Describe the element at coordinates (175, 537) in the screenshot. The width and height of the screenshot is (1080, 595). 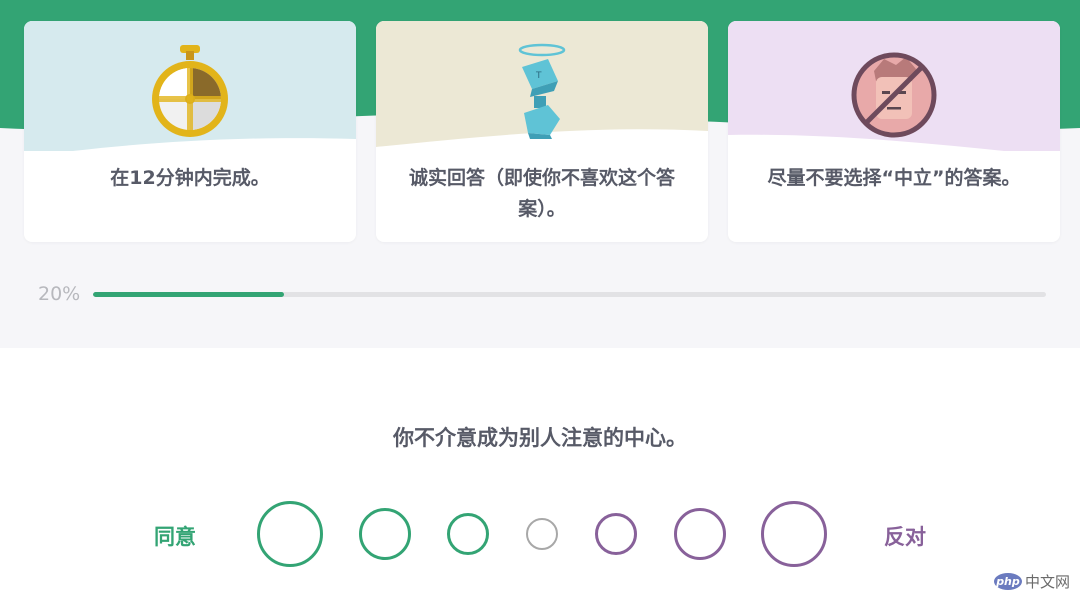
I see `agree-label: 同意` at that location.